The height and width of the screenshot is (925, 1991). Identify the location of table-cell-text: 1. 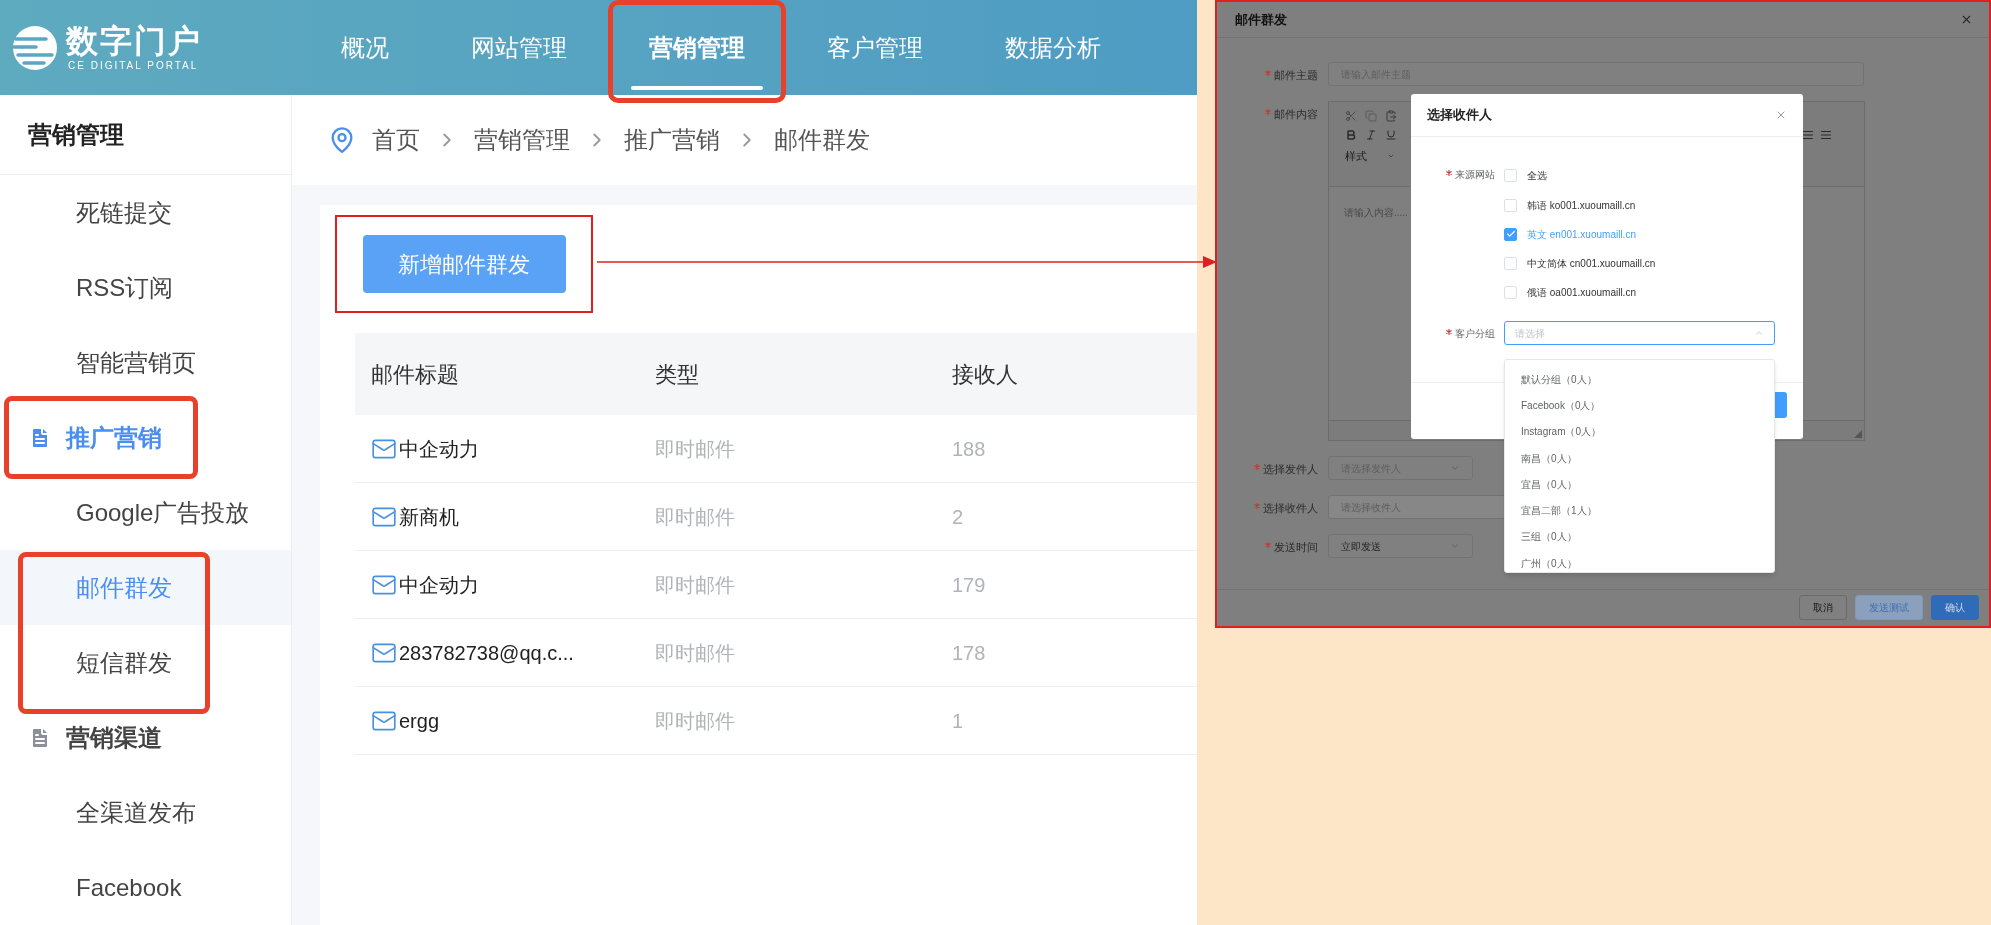
(958, 721).